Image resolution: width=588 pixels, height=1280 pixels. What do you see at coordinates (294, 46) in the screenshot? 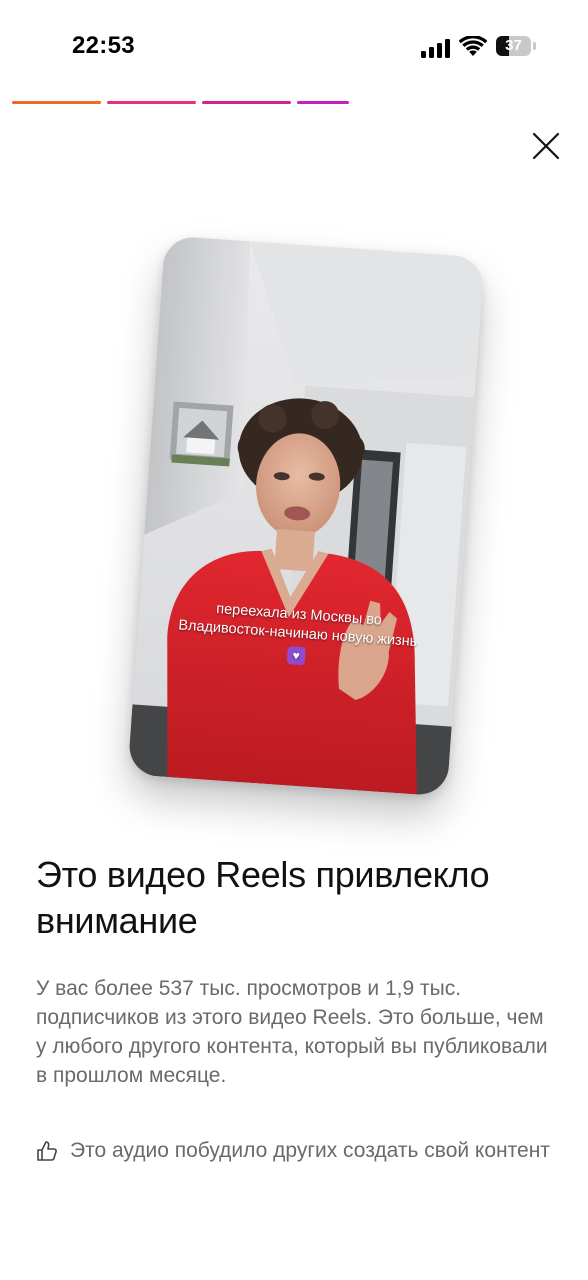
I see `status-bar: 22:53 37` at bounding box center [294, 46].